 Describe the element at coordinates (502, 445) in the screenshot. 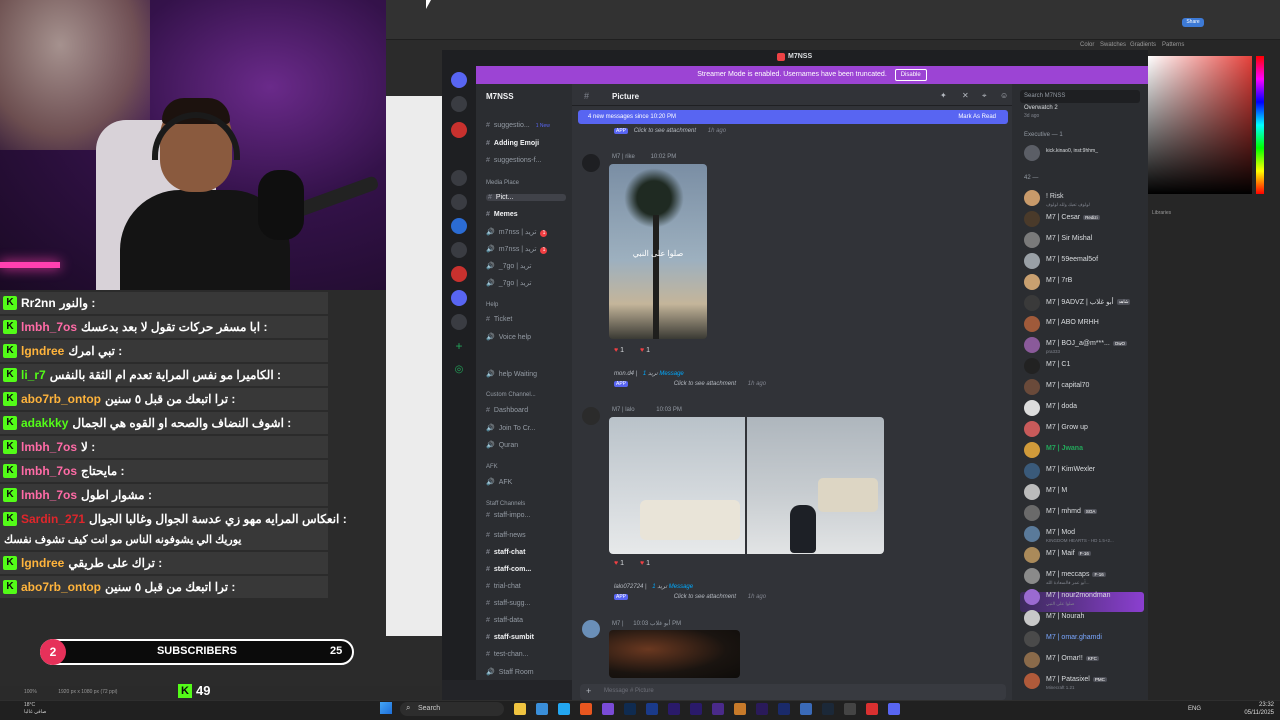

I see `channel-item: 🔊 Quran` at that location.